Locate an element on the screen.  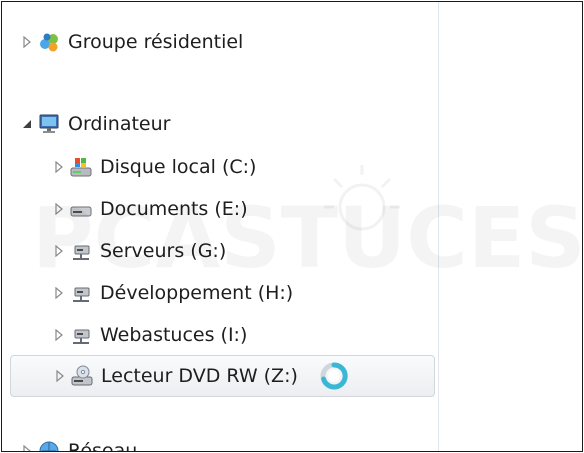
tree-item-label: Développement (H:) is located at coordinates (197, 293).